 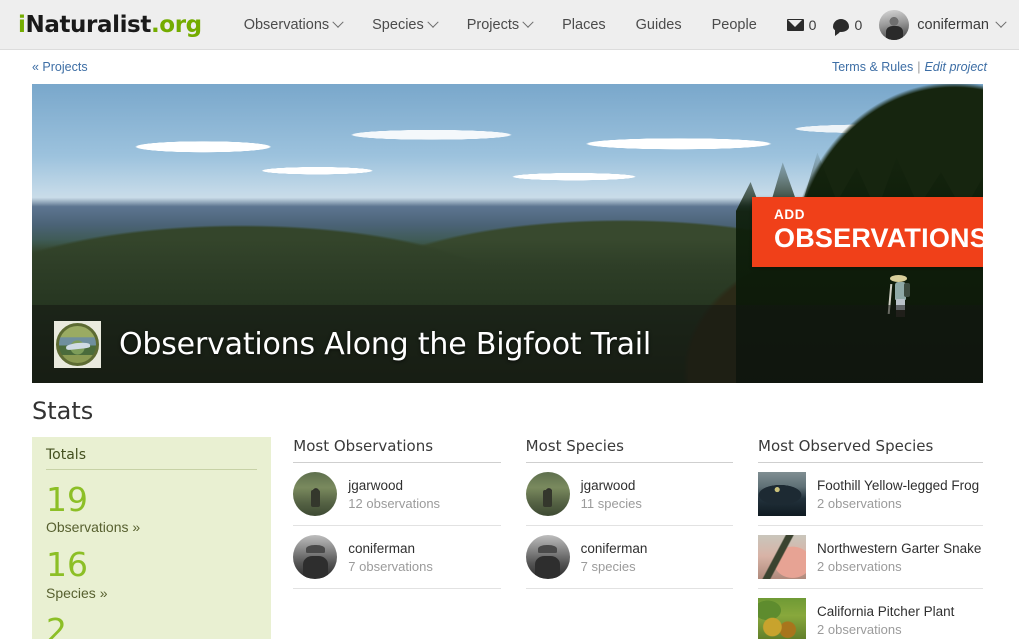 I want to click on sun-hat, so click(x=898, y=279).